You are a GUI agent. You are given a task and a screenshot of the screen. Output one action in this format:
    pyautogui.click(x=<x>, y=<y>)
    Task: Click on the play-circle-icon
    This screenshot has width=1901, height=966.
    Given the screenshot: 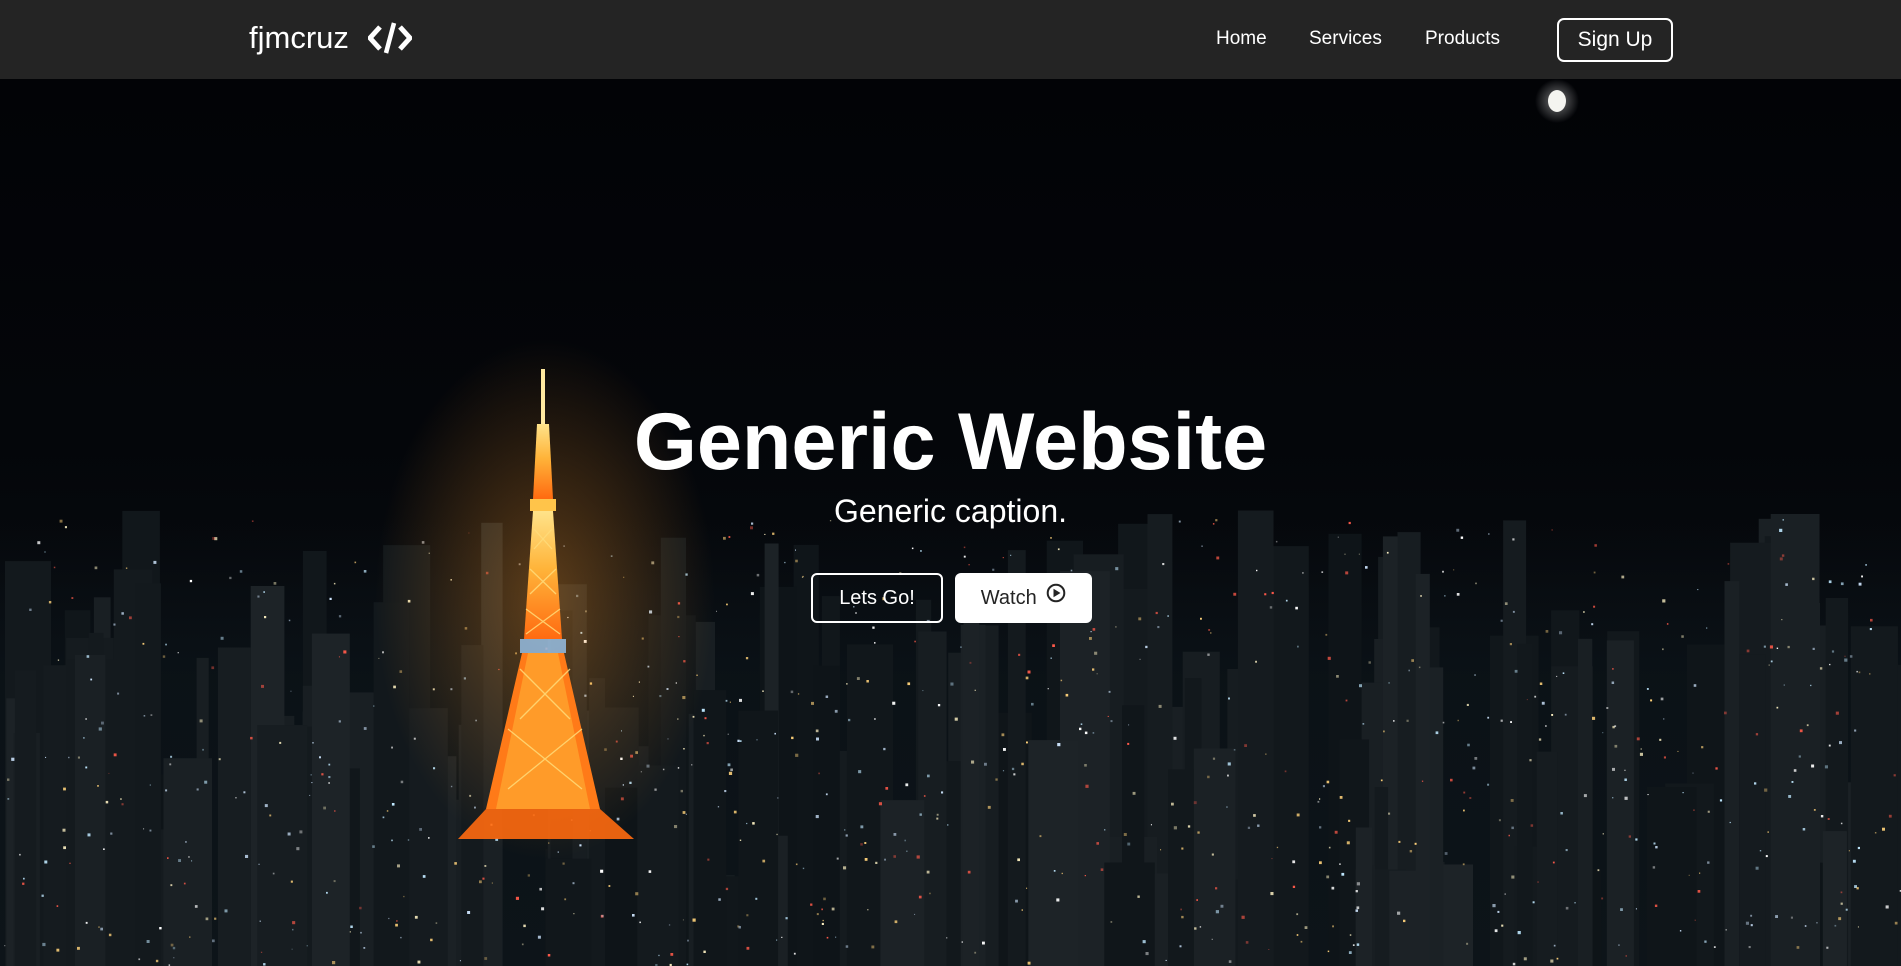 What is the action you would take?
    pyautogui.click(x=1056, y=597)
    